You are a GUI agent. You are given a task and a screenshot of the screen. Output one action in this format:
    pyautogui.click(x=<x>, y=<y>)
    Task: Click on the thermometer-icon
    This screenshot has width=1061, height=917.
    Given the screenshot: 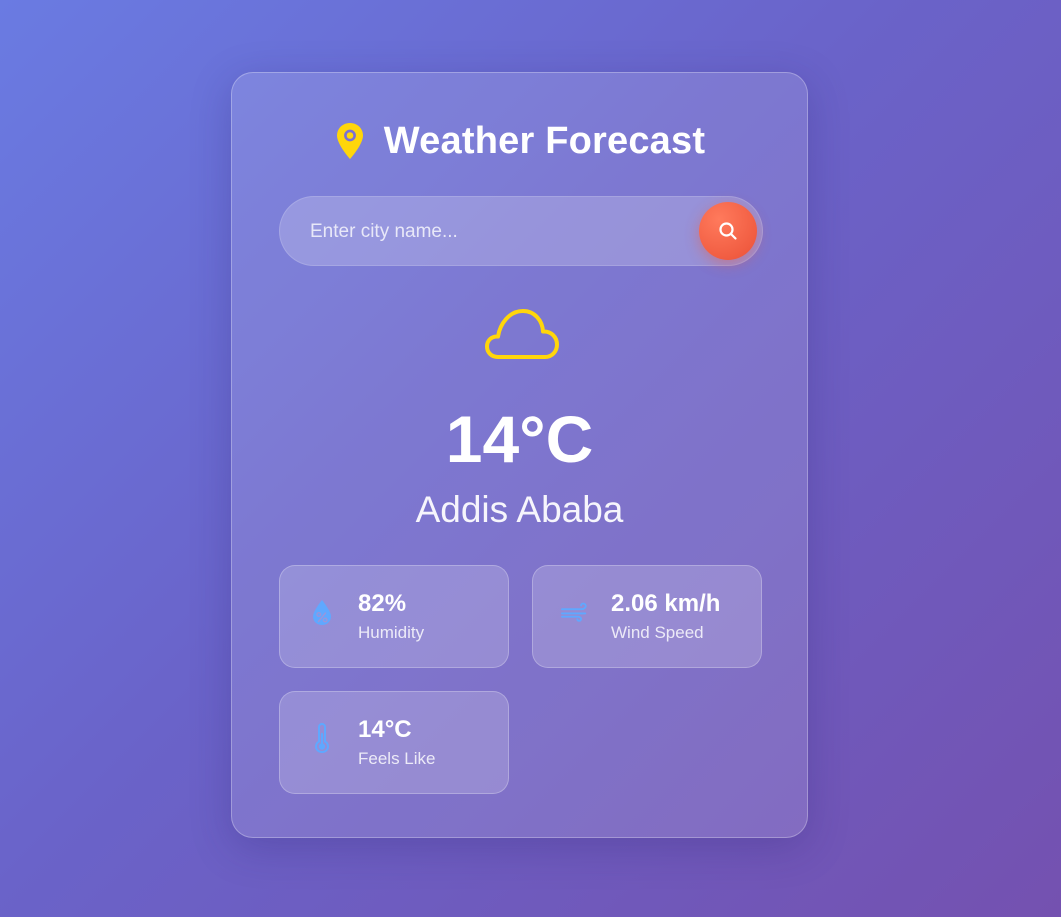 What is the action you would take?
    pyautogui.click(x=322, y=738)
    